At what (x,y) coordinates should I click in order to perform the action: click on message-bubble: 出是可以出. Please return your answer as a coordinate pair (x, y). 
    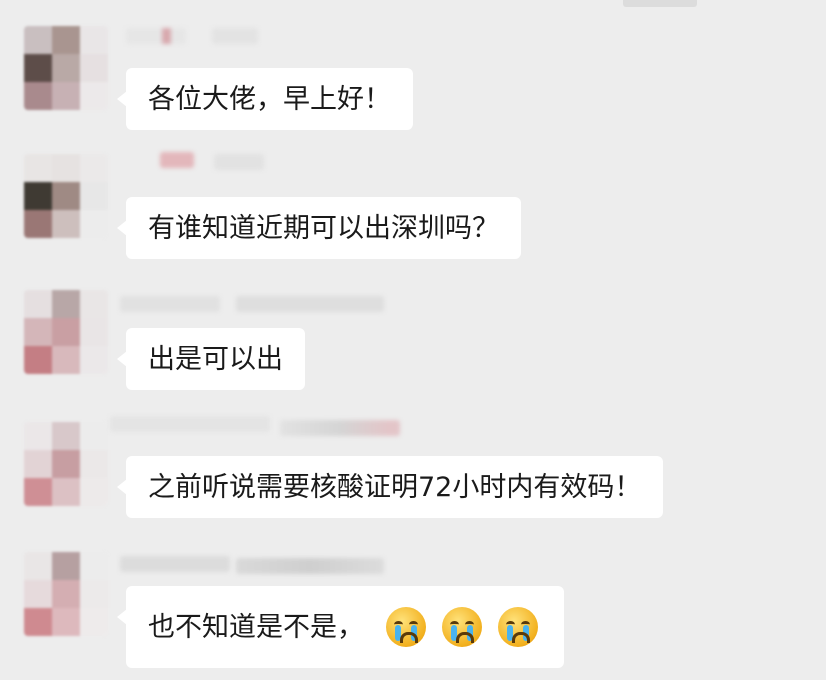
    Looking at the image, I should click on (211, 359).